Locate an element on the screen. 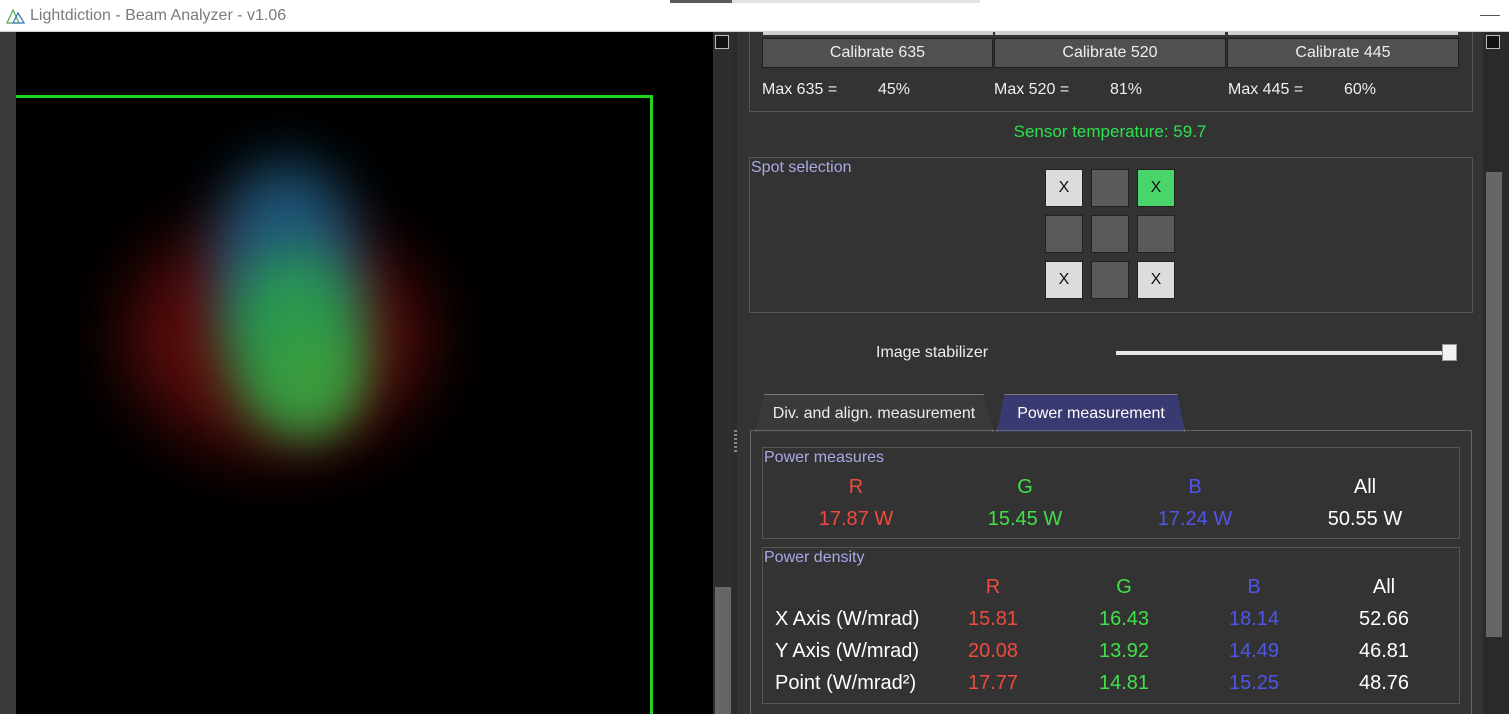 Image resolution: width=1509 pixels, height=714 pixels. title-bar: Lightdiction - Beam Analyzer - v1.06 is located at coordinates (754, 16).